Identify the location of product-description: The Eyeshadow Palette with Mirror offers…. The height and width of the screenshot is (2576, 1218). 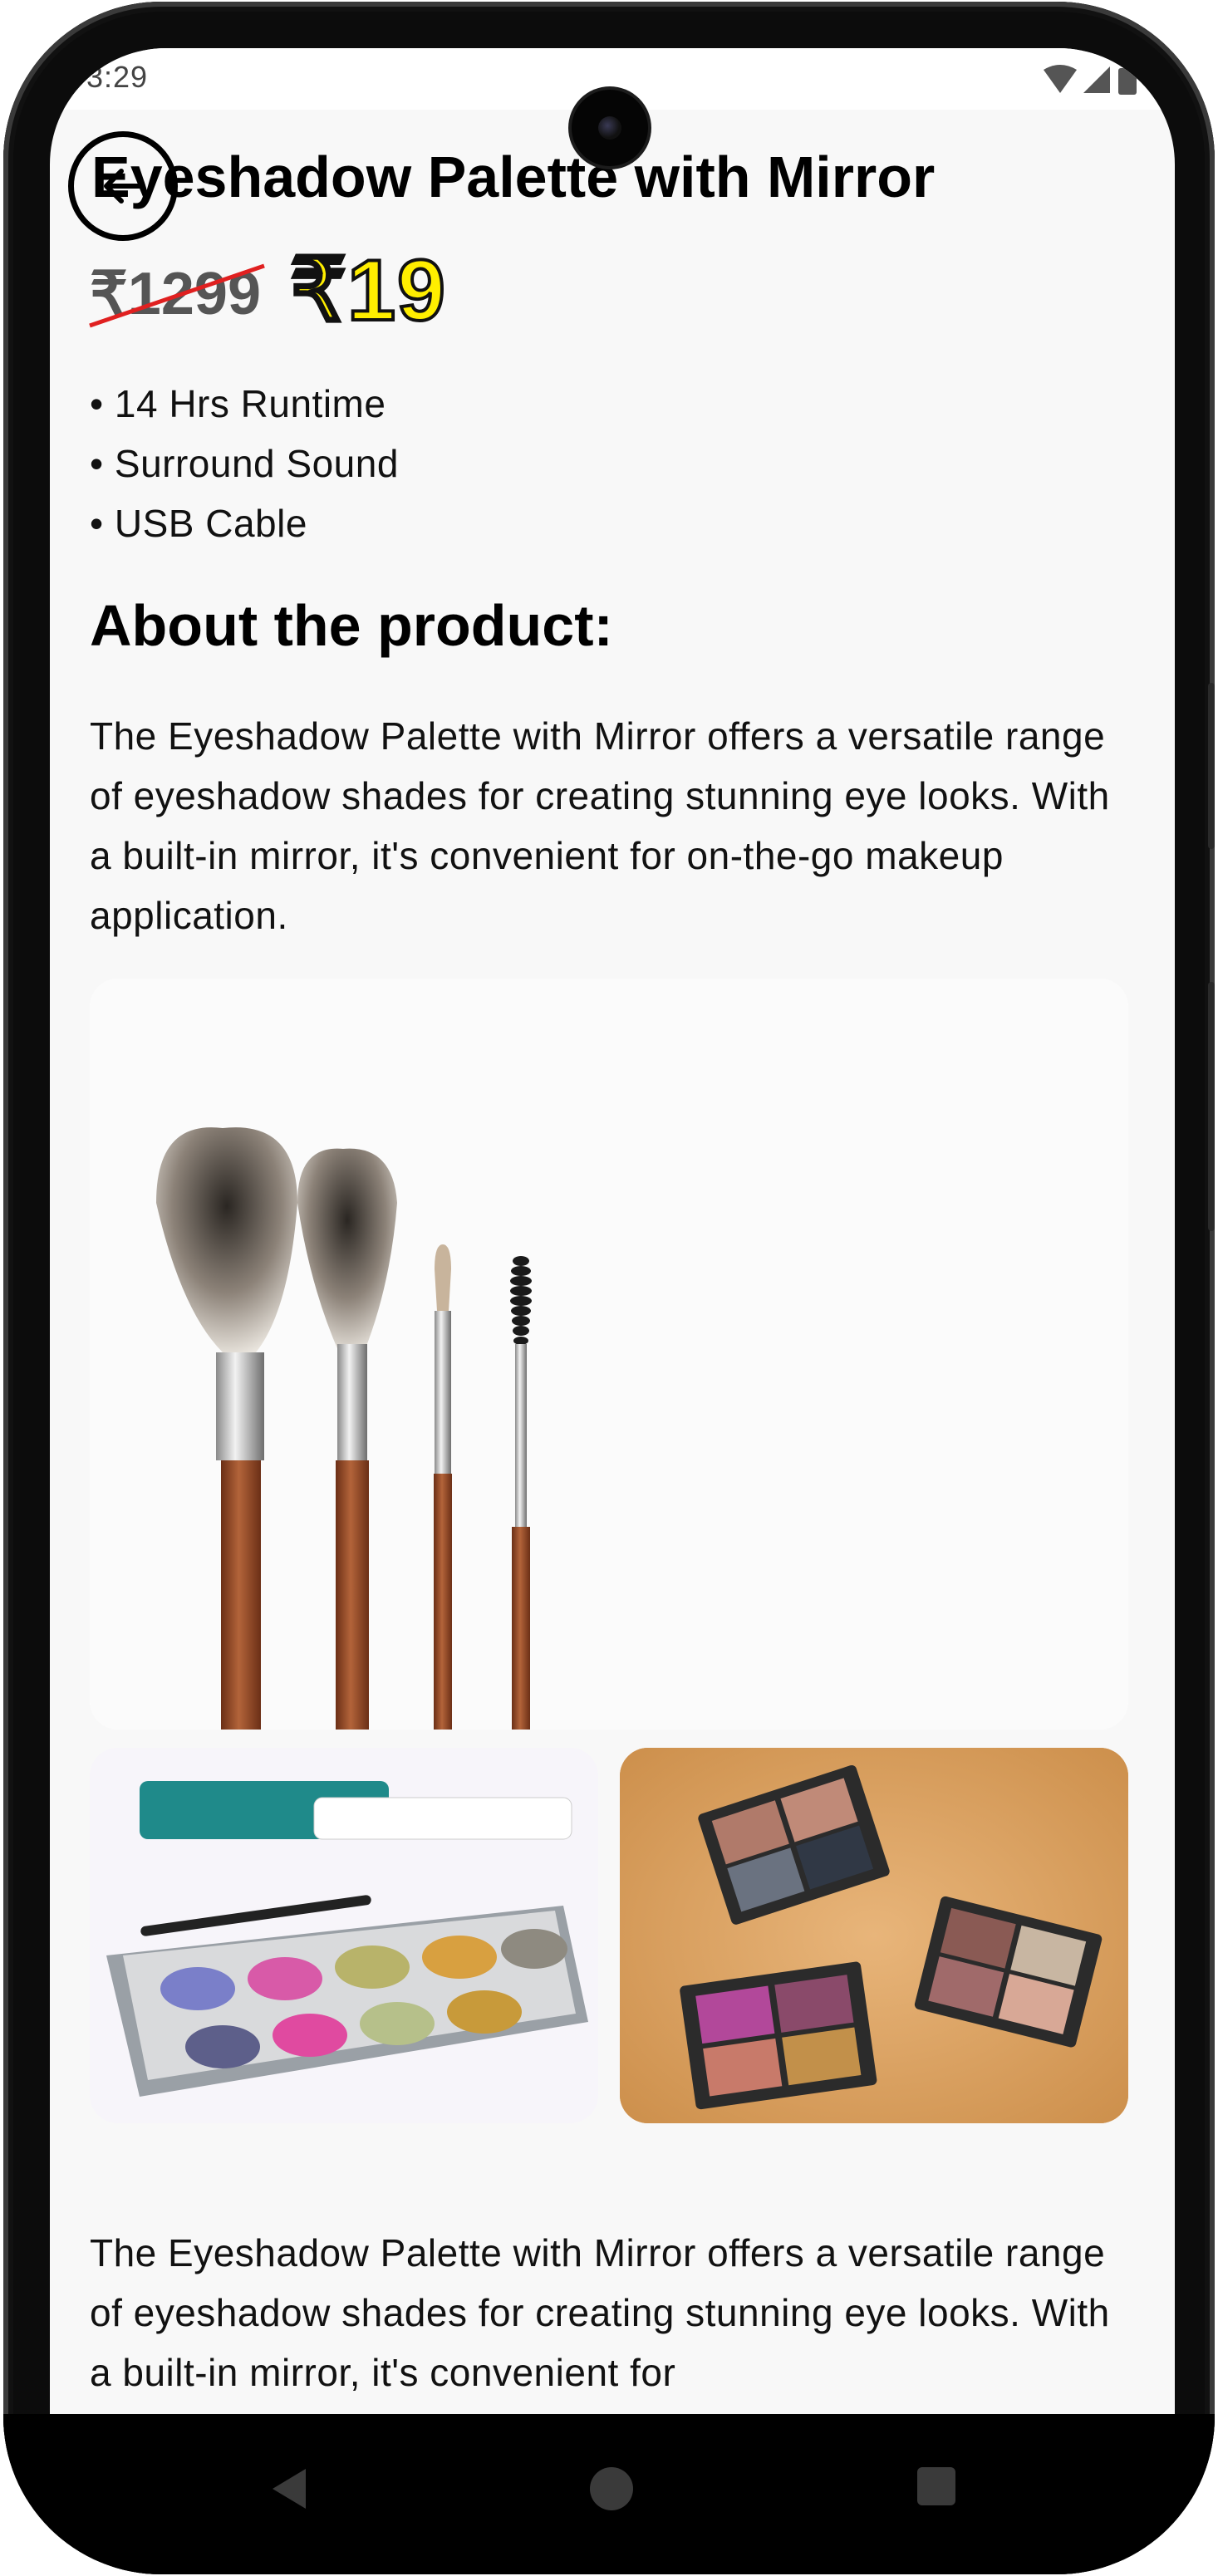
(600, 825).